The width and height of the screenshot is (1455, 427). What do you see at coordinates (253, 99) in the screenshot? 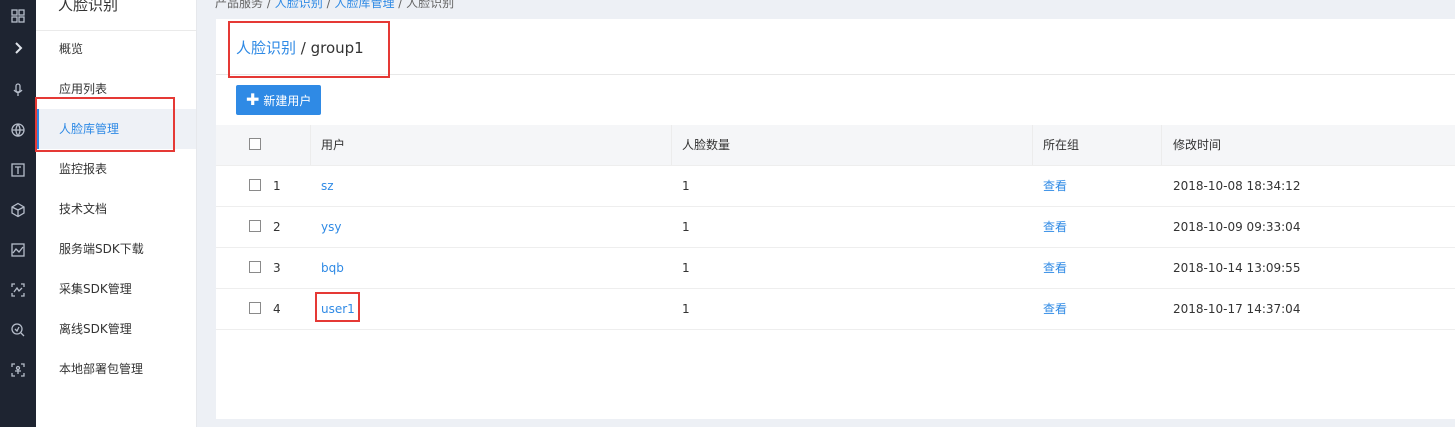
I see `plus-icon: ✚` at bounding box center [253, 99].